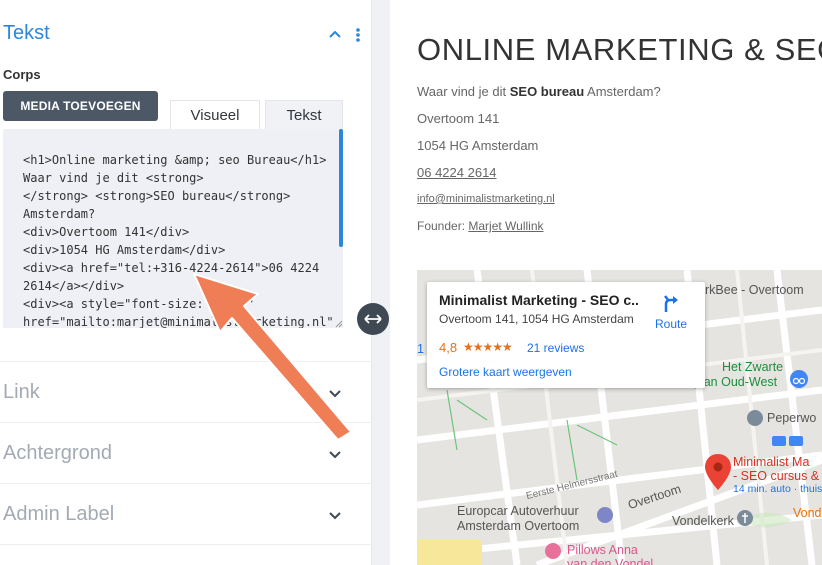 This screenshot has width=822, height=565. Describe the element at coordinates (755, 418) in the screenshot. I see `place-marker-icon` at that location.